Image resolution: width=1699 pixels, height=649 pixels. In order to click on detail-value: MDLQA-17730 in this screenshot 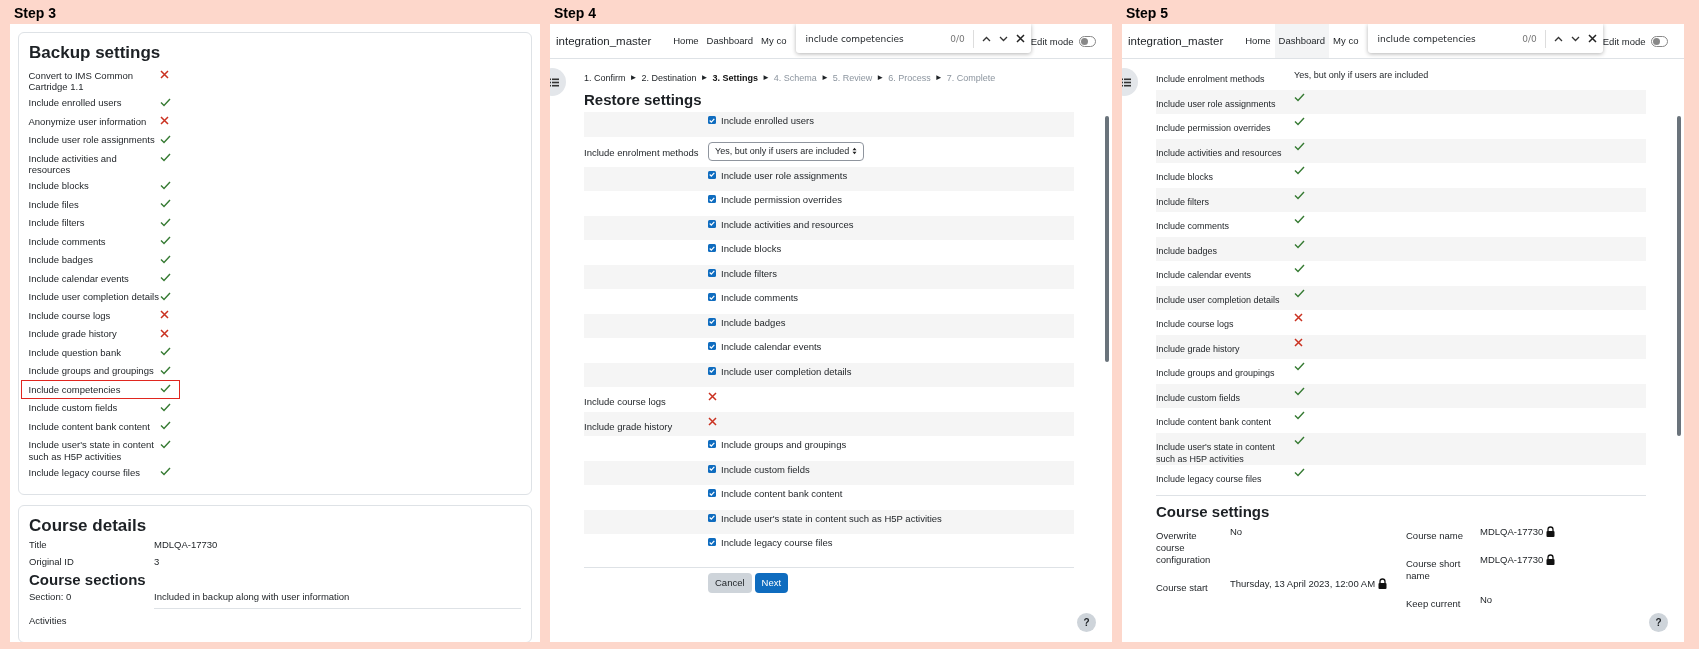, I will do `click(186, 544)`.